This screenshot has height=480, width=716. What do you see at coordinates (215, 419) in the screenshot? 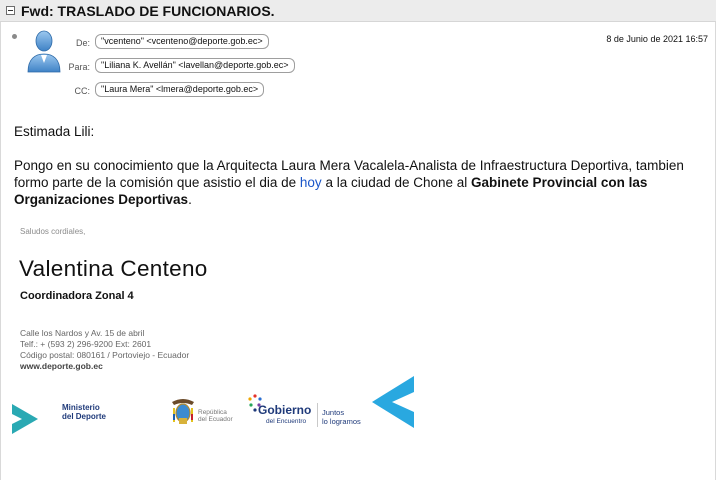
I see `republica-logo-line2: del Ecuador` at bounding box center [215, 419].